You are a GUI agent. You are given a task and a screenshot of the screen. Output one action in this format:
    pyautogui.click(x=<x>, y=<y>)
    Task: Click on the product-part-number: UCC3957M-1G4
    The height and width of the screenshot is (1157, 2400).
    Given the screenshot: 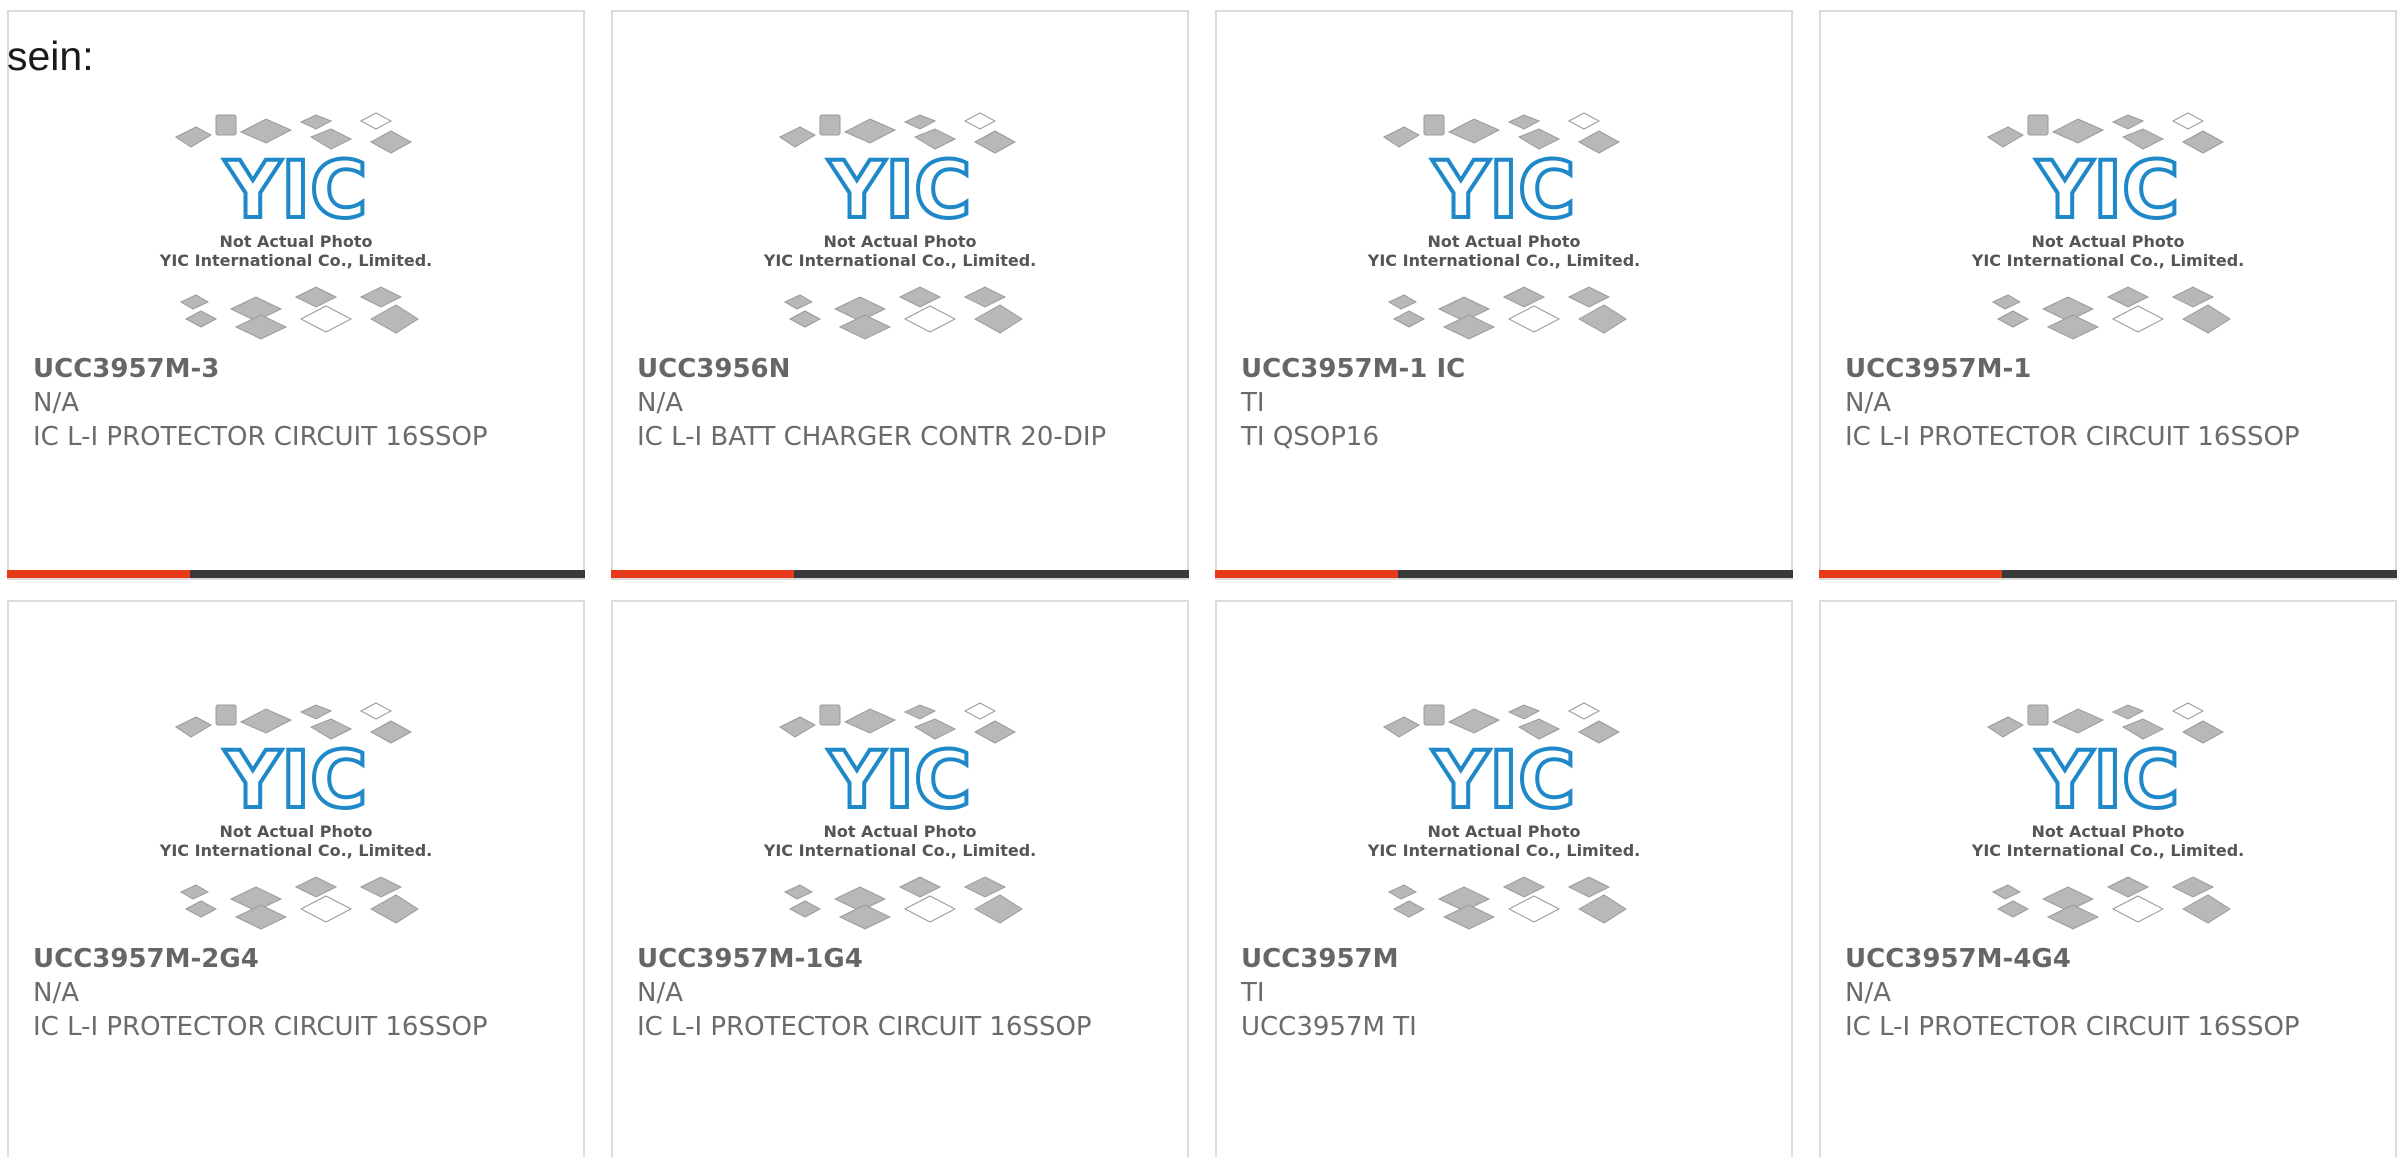 What is the action you would take?
    pyautogui.click(x=882, y=959)
    